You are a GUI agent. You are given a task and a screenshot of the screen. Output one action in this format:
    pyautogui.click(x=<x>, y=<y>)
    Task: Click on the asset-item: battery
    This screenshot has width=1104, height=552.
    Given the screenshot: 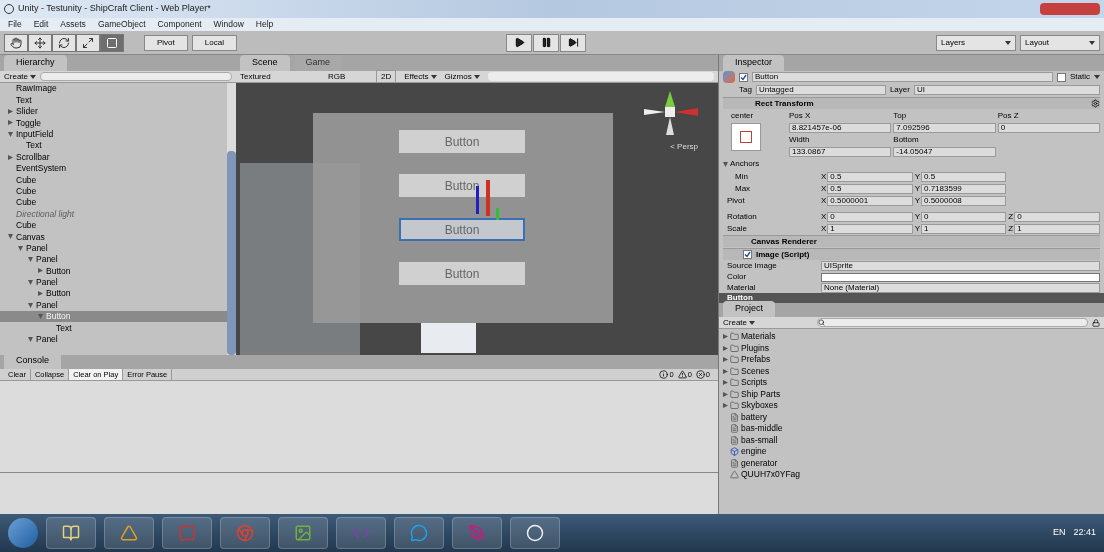 What is the action you would take?
    pyautogui.click(x=754, y=417)
    